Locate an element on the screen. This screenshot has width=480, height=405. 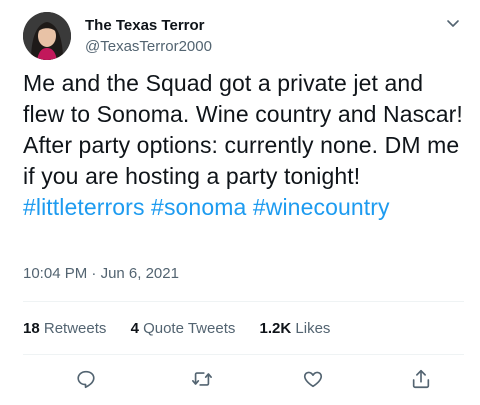
tweet-actions is located at coordinates (243, 379).